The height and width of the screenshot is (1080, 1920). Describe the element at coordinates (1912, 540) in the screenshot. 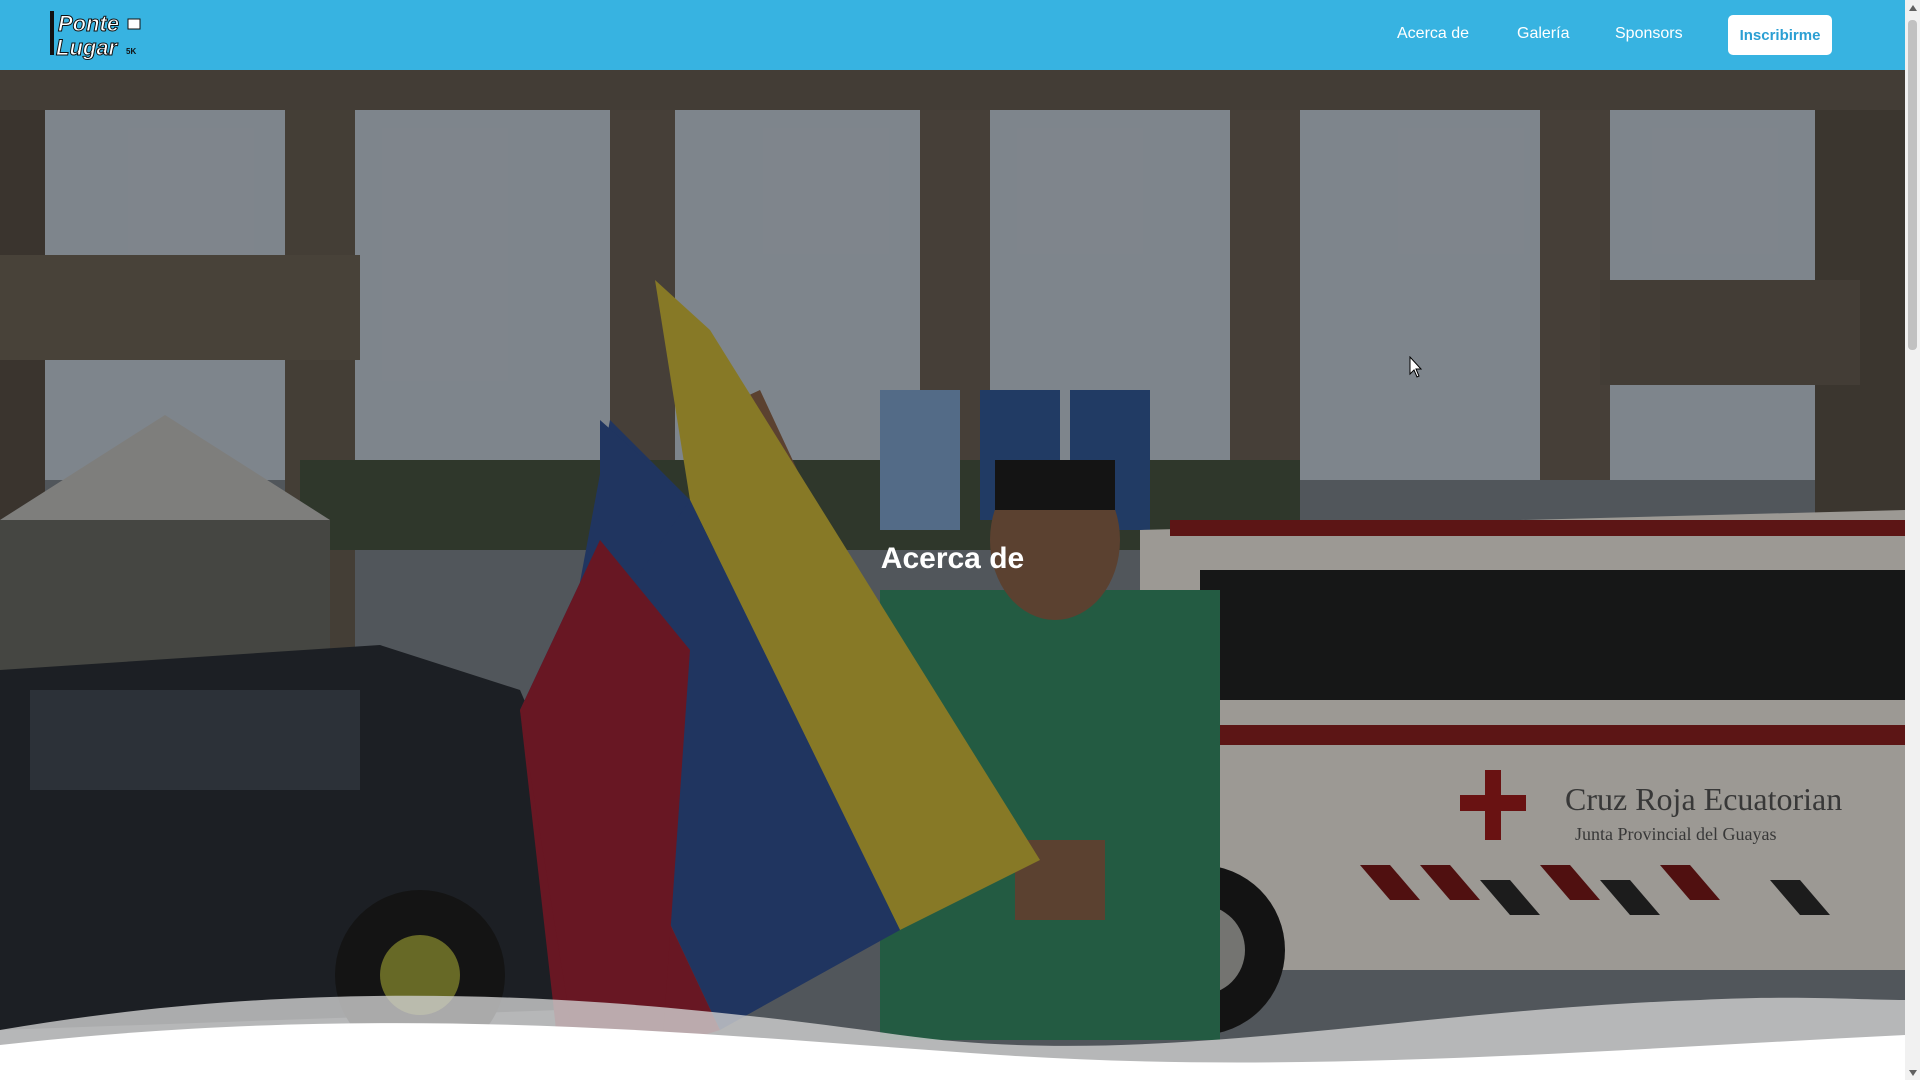

I see `page-scrollbar` at that location.